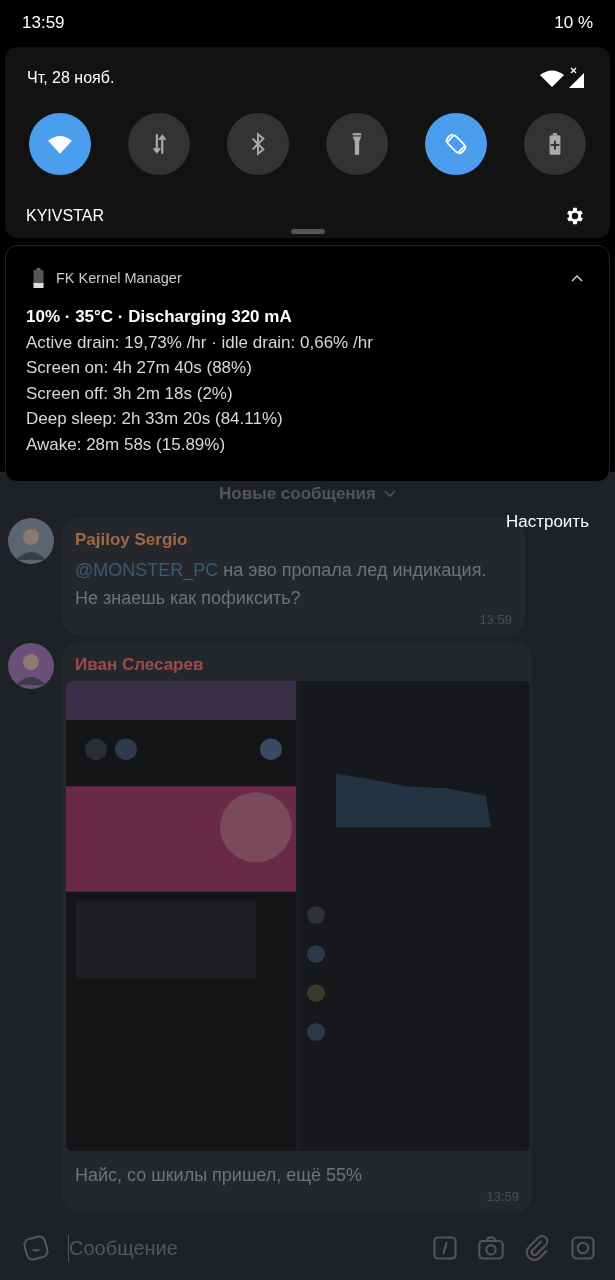  Describe the element at coordinates (390, 494) in the screenshot. I see `chevron-down-icon` at that location.